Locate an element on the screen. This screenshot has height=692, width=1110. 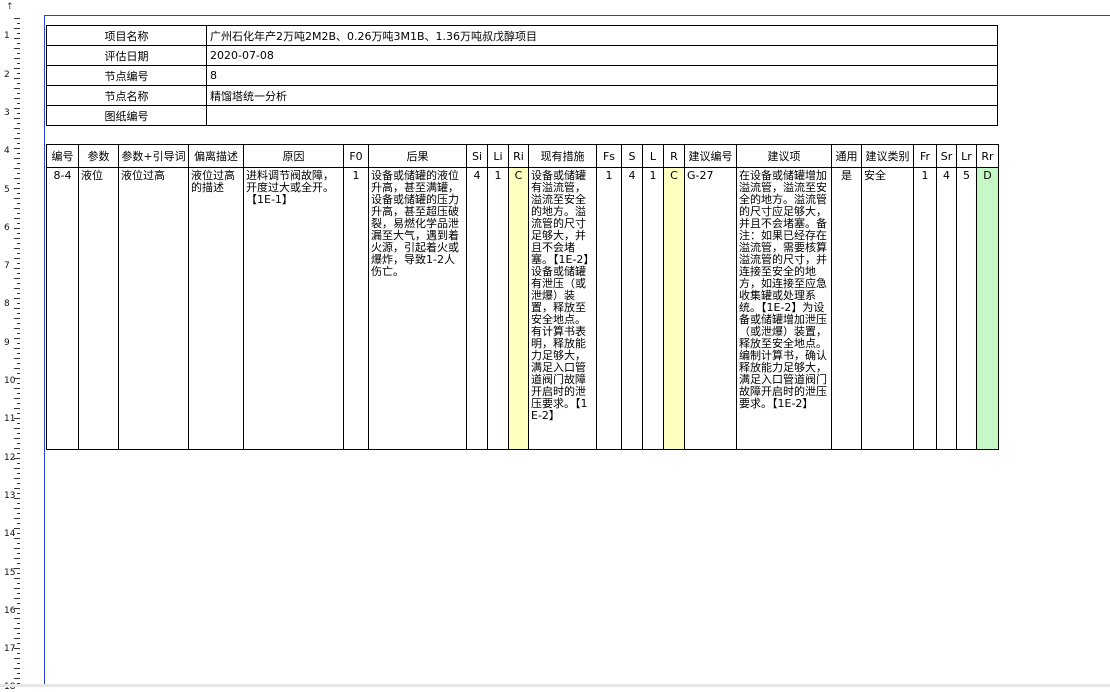
col-header: F0 is located at coordinates (356, 156).